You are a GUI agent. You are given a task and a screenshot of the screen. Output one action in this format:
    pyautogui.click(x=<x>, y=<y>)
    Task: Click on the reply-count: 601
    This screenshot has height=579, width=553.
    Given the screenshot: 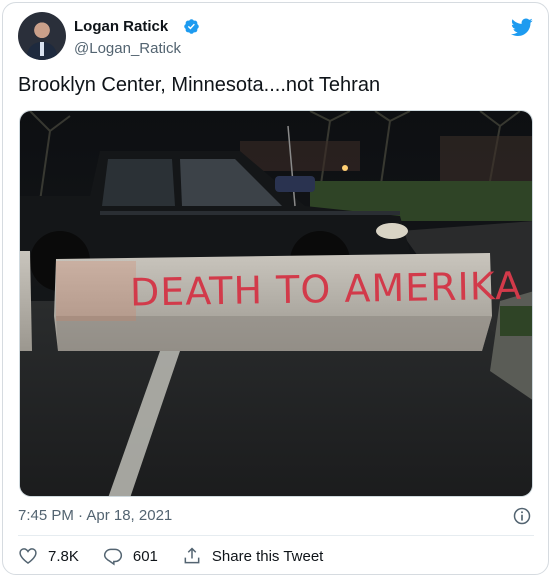 What is the action you would take?
    pyautogui.click(x=145, y=556)
    